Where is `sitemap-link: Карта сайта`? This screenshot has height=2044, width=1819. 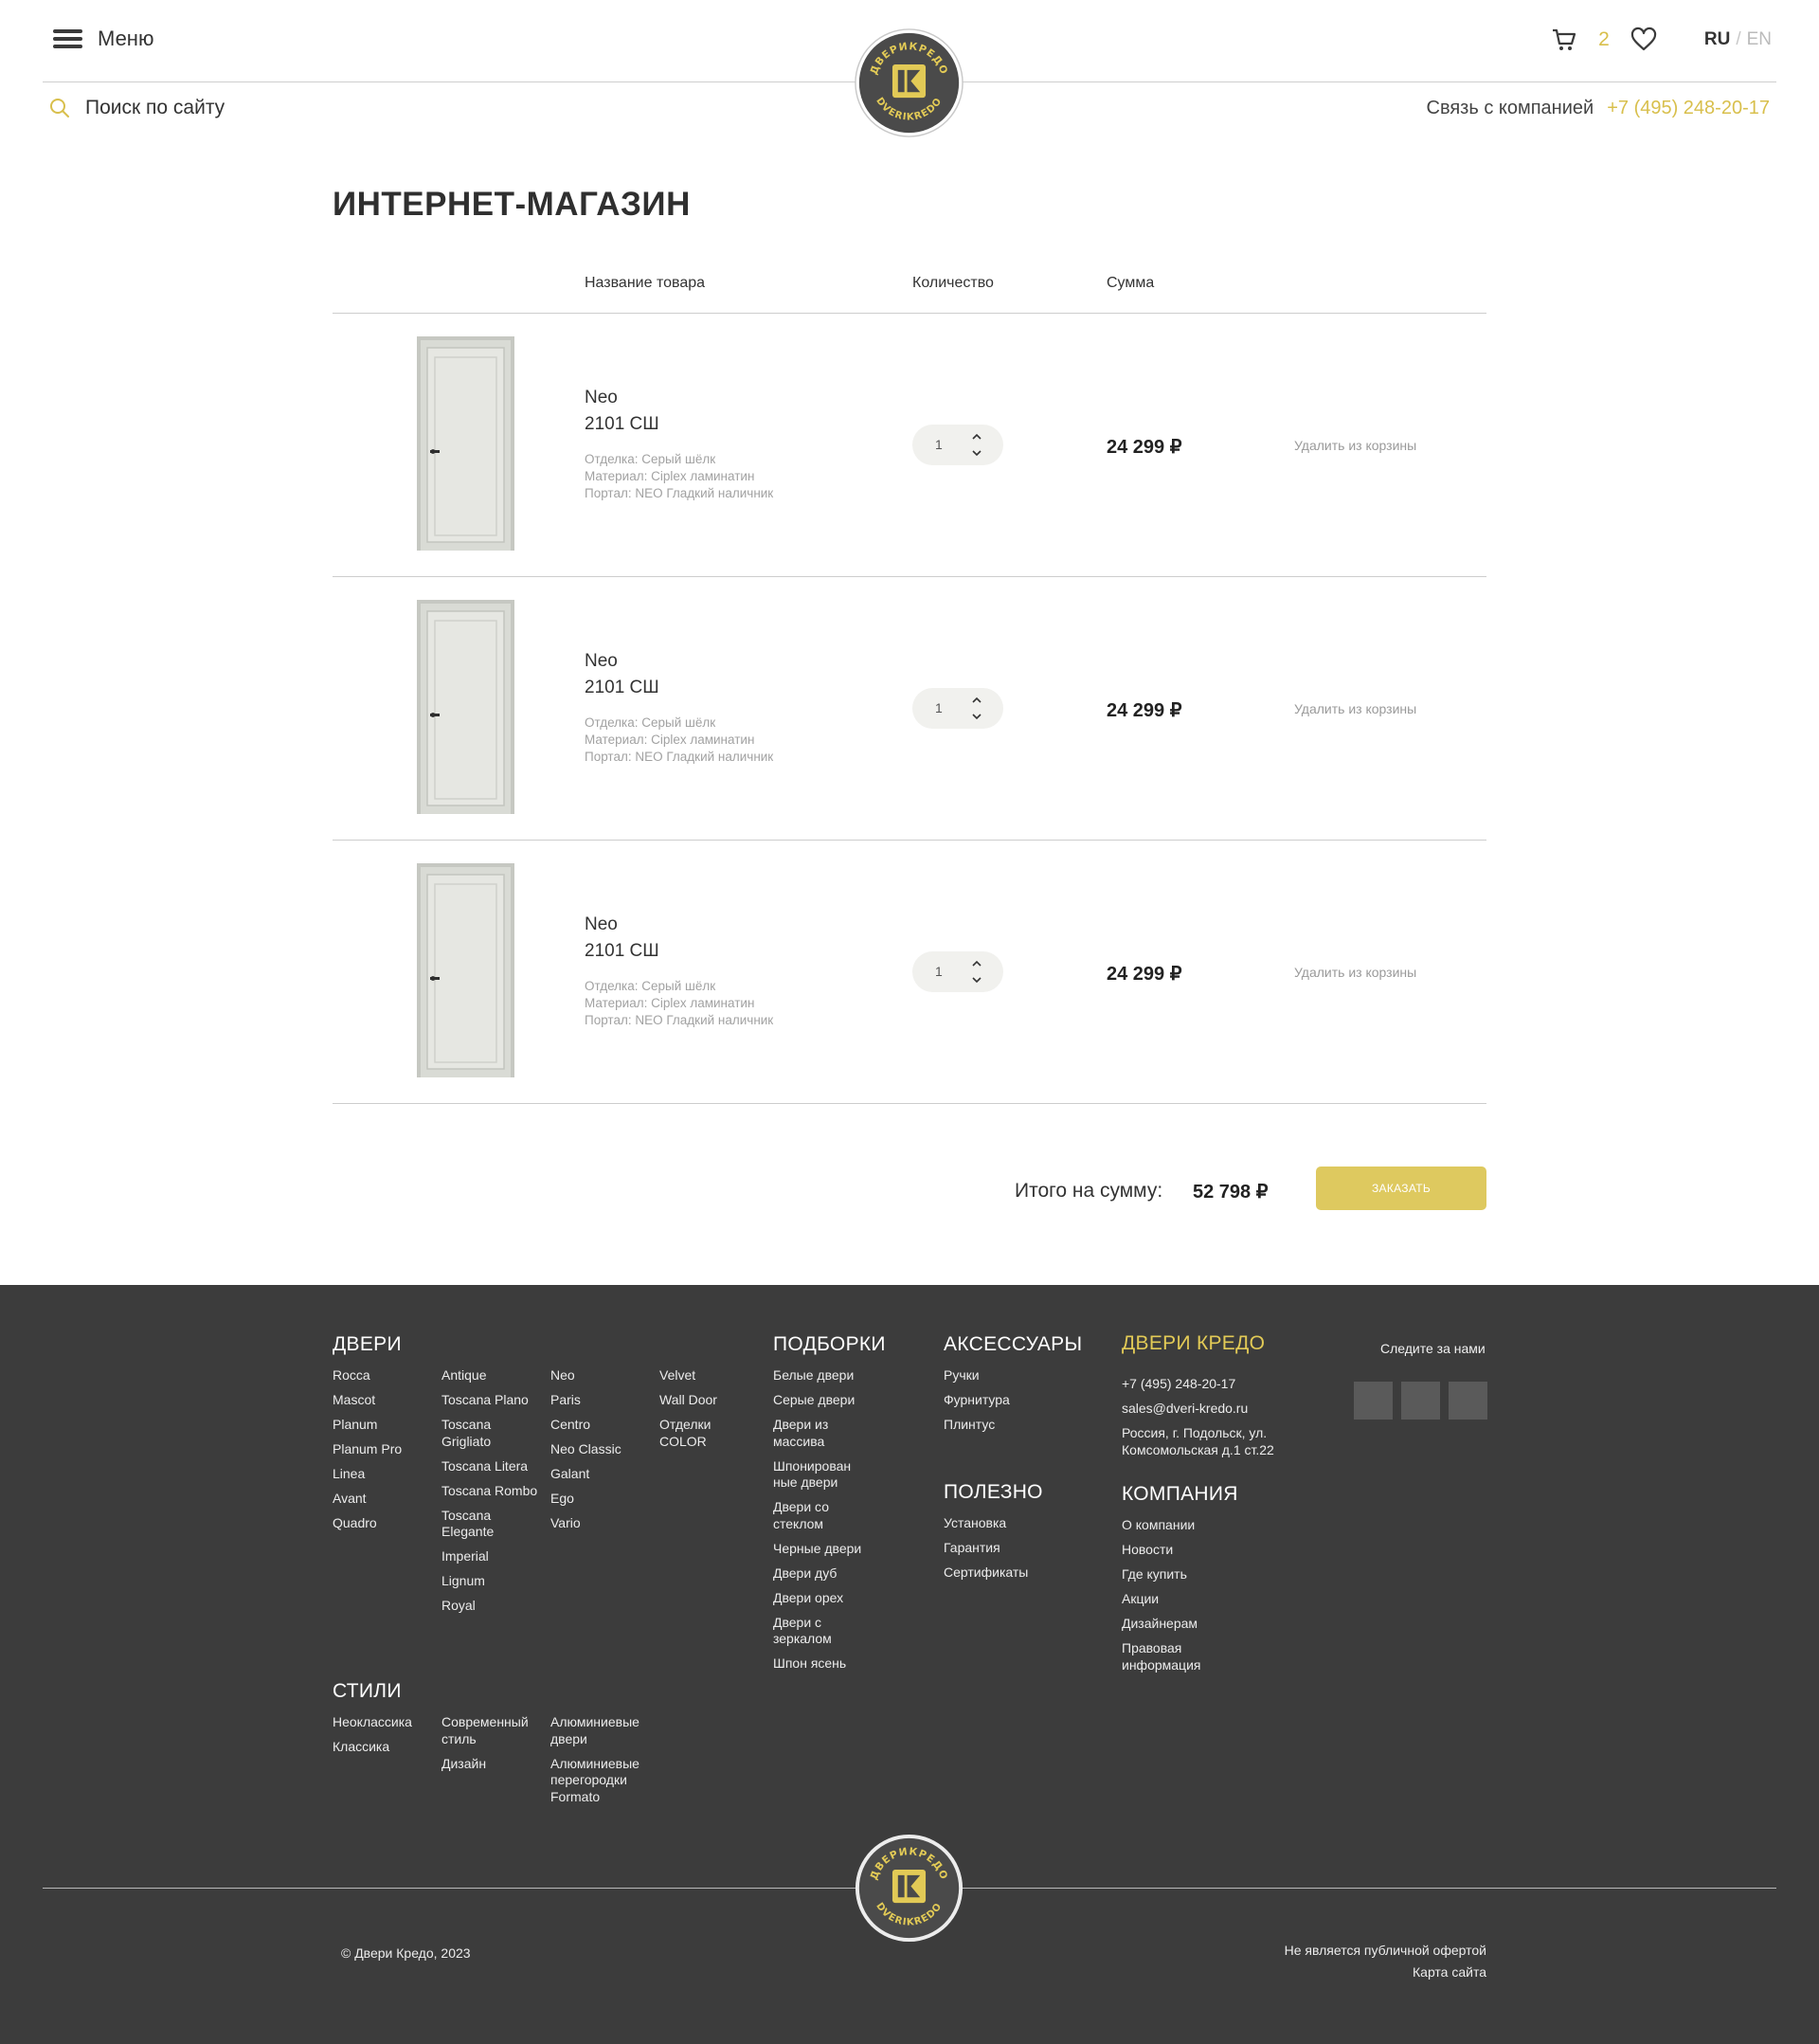 sitemap-link: Карта сайта is located at coordinates (1385, 1972).